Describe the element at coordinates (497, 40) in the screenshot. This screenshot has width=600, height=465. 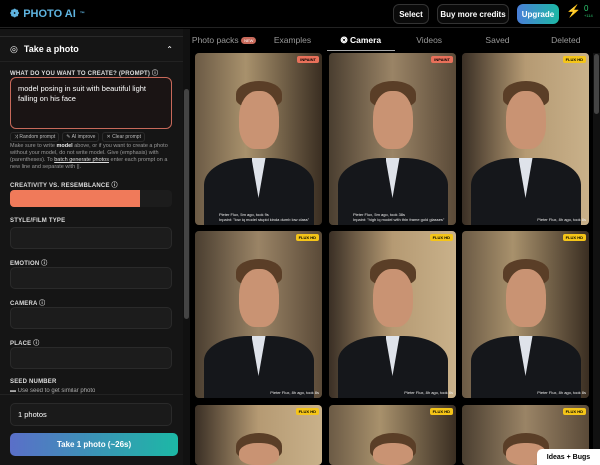
I see `tab-saved: Saved` at that location.